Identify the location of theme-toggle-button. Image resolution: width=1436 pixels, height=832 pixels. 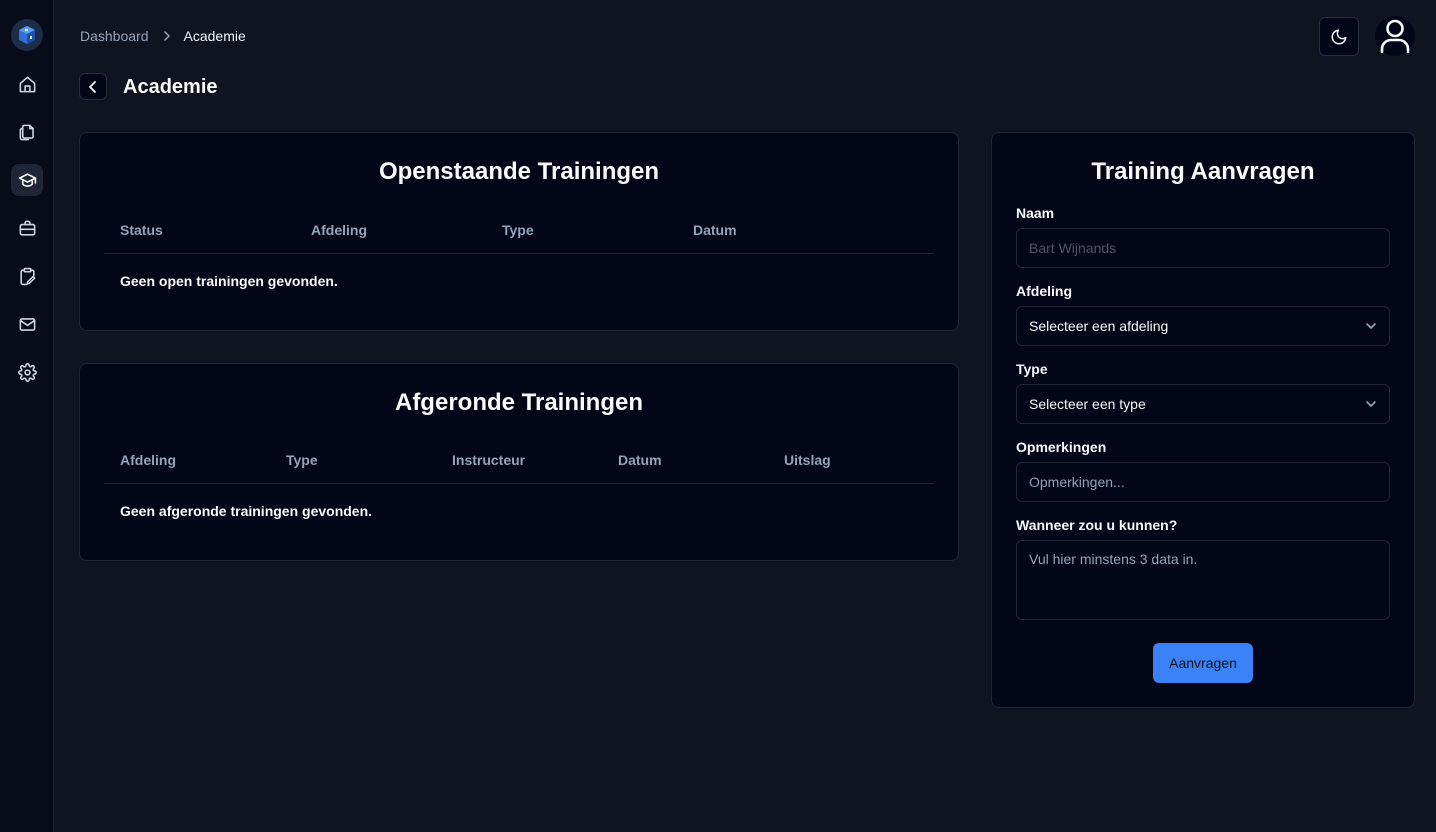
(1339, 36).